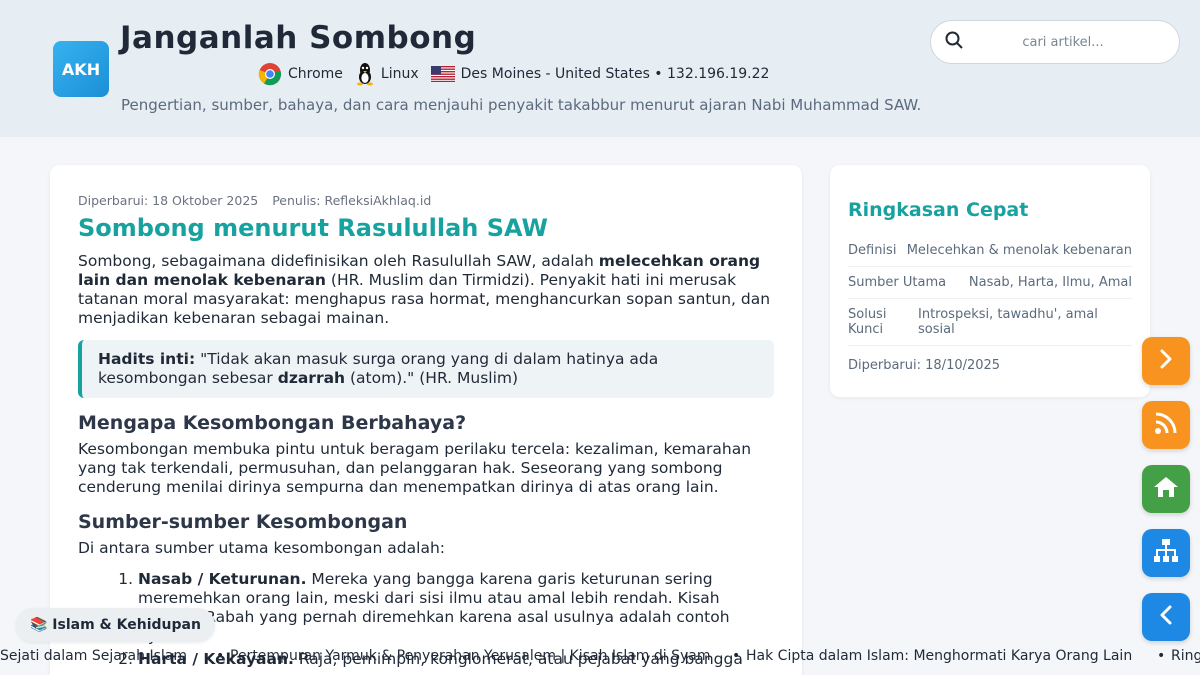  I want to click on ticker-item: Sejati dalam Sejarah Islam, so click(93, 656).